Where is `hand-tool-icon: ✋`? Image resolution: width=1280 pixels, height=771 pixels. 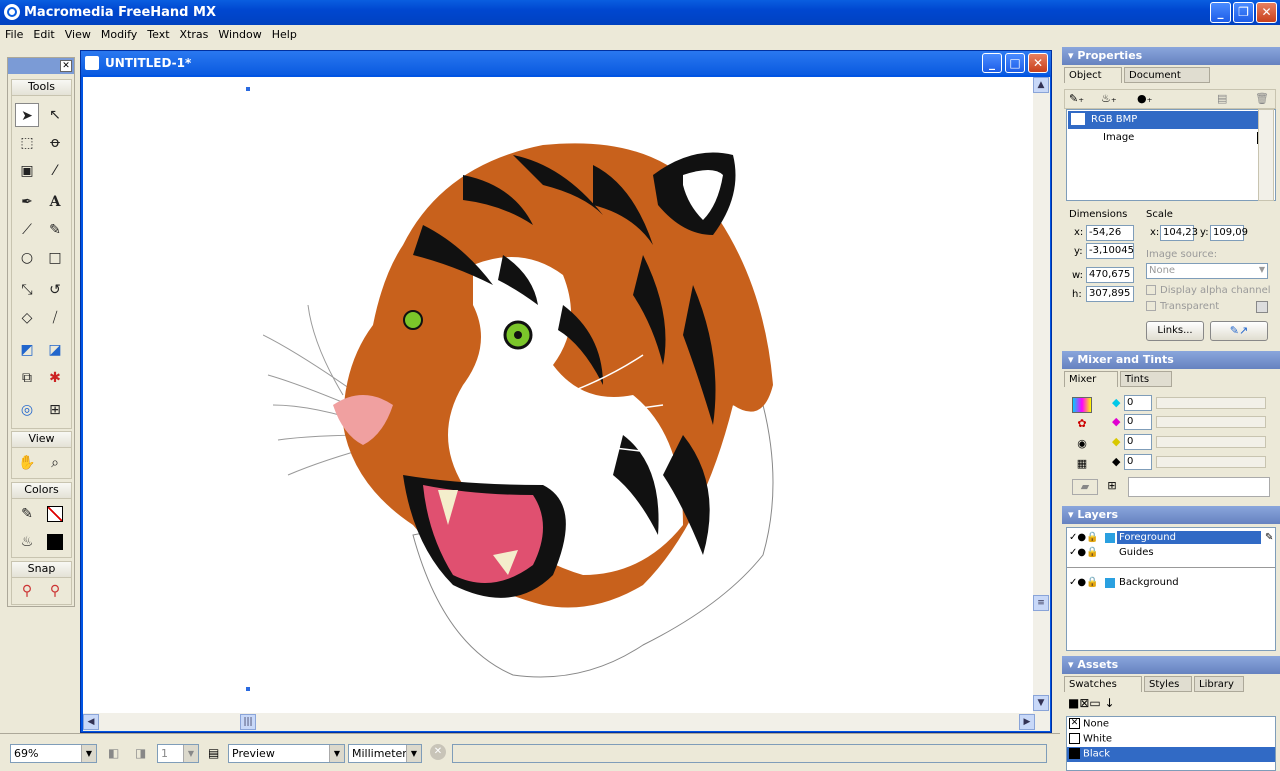
hand-tool-icon: ✋ is located at coordinates (27, 463).